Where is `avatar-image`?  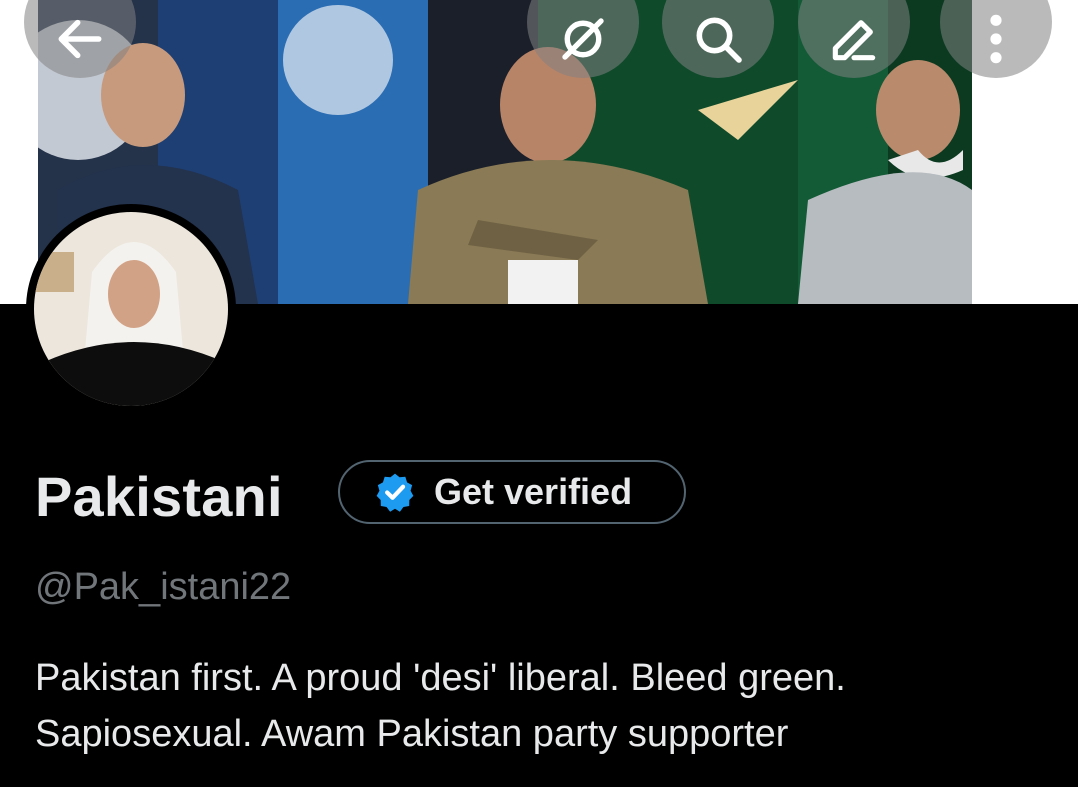
avatar-image is located at coordinates (131, 309).